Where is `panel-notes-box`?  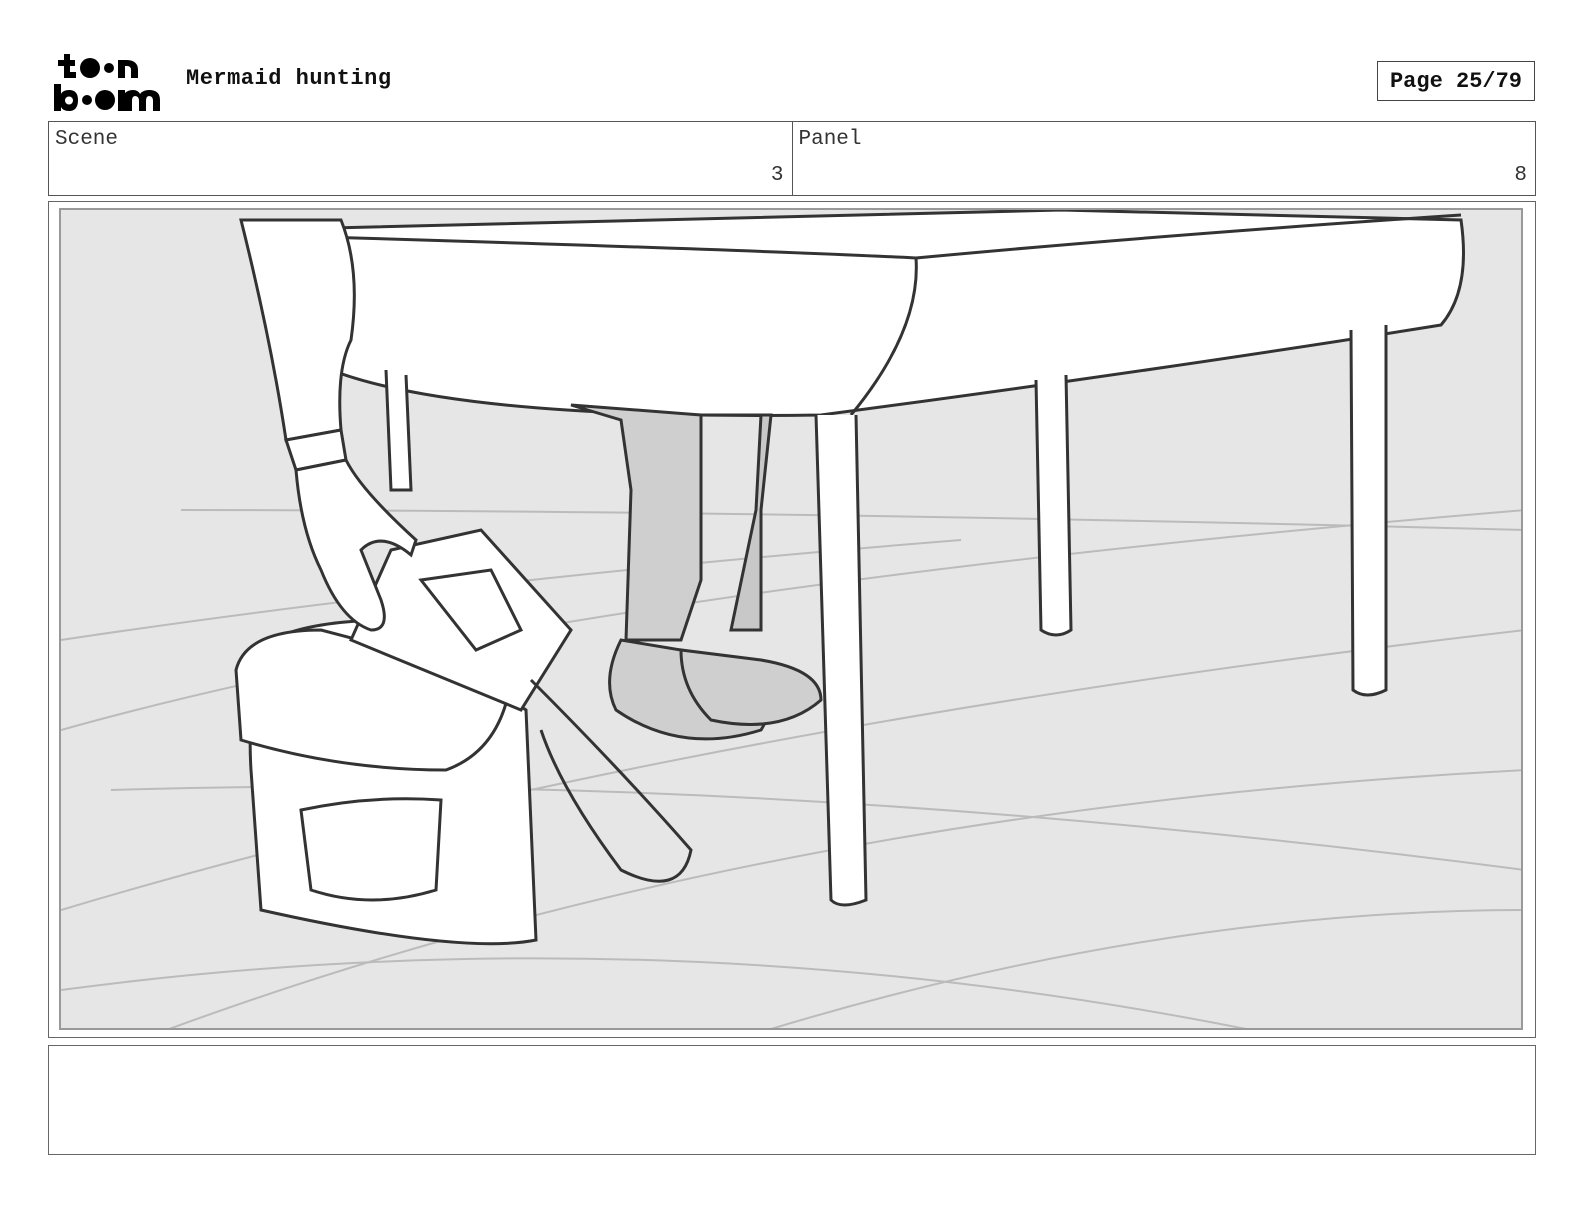
panel-notes-box is located at coordinates (792, 1100).